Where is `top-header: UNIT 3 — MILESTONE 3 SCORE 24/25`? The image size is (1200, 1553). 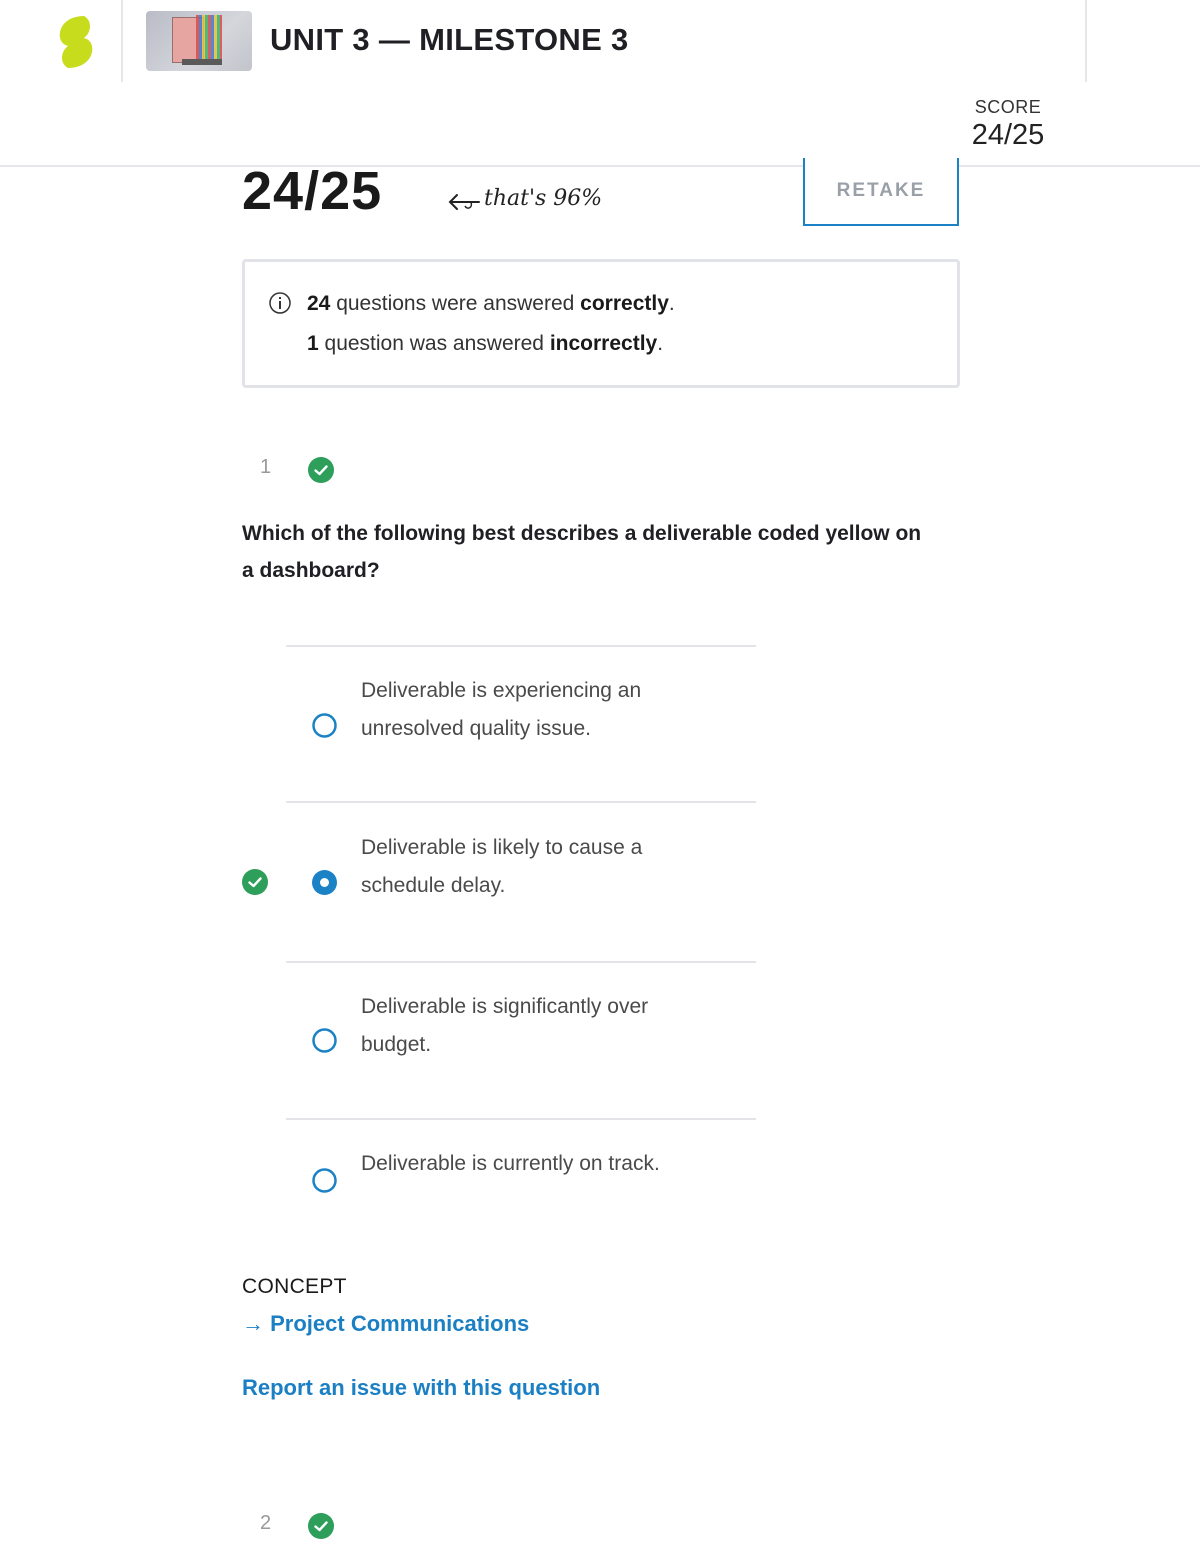 top-header: UNIT 3 — MILESTONE 3 SCORE 24/25 is located at coordinates (600, 83).